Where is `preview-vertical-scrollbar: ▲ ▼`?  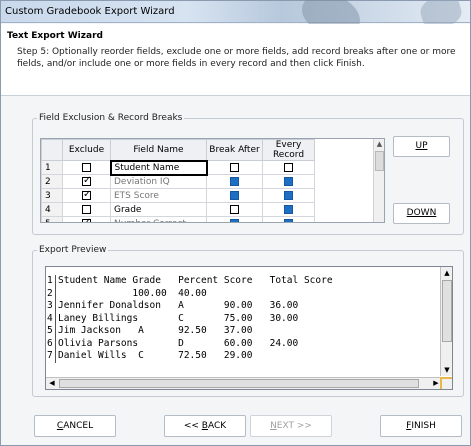
preview-vertical-scrollbar: ▲ ▼ is located at coordinates (446, 321).